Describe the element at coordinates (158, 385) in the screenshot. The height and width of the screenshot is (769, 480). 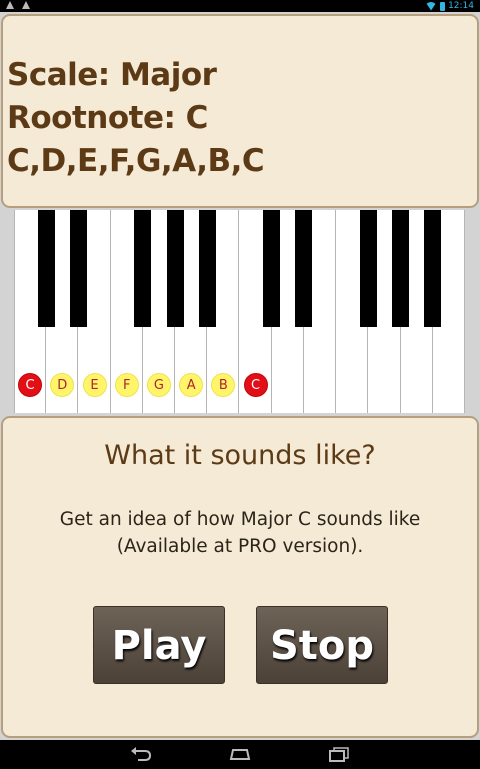
I see `scale-note-marker: G` at that location.